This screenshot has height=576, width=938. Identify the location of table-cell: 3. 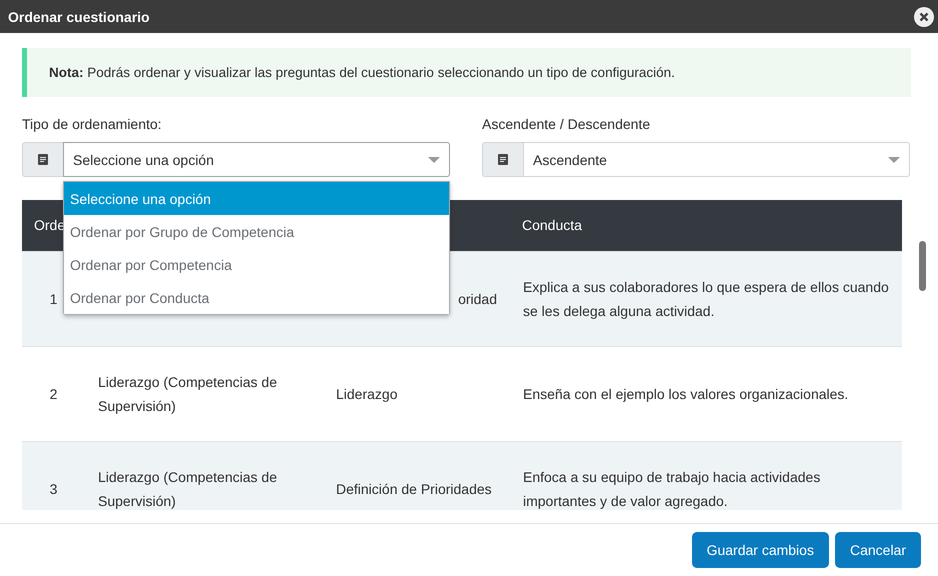
(53, 475).